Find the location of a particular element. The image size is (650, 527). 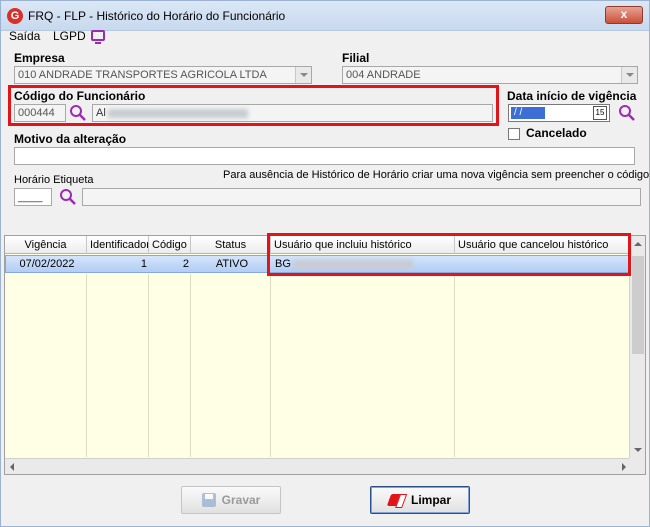

horizontal-scrollbar is located at coordinates (318, 466).